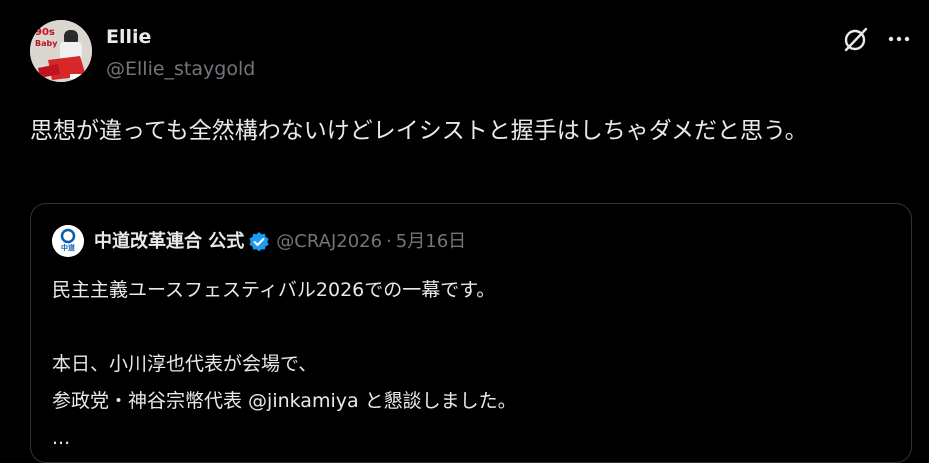  What do you see at coordinates (899, 39) in the screenshot?
I see `more-options-icon` at bounding box center [899, 39].